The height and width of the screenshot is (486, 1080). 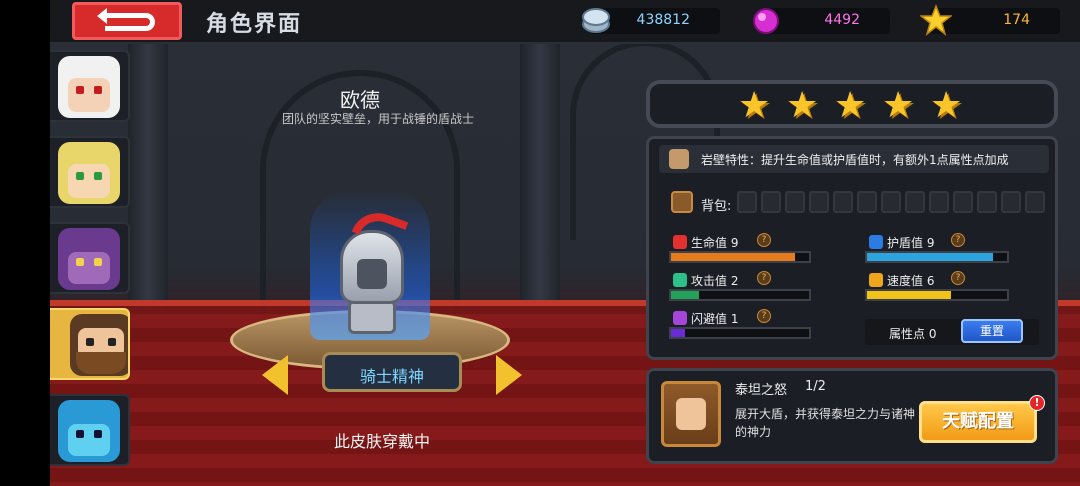 I want to click on crossed-swords-icon, so click(x=680, y=280).